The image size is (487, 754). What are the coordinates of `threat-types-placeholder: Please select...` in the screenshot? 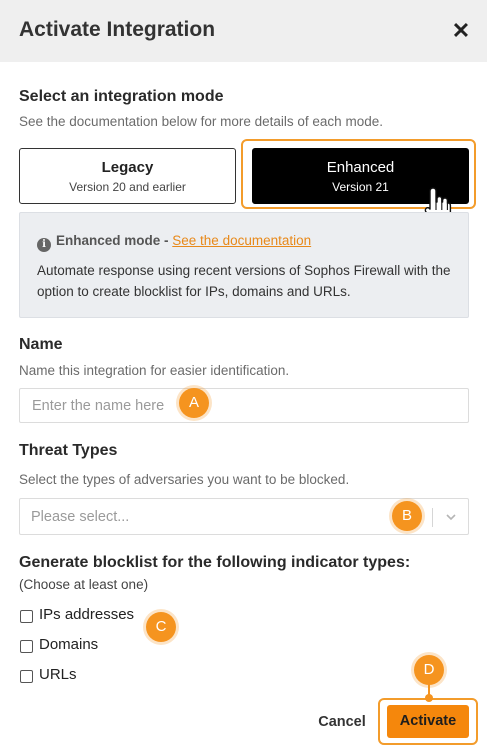 It's located at (80, 517).